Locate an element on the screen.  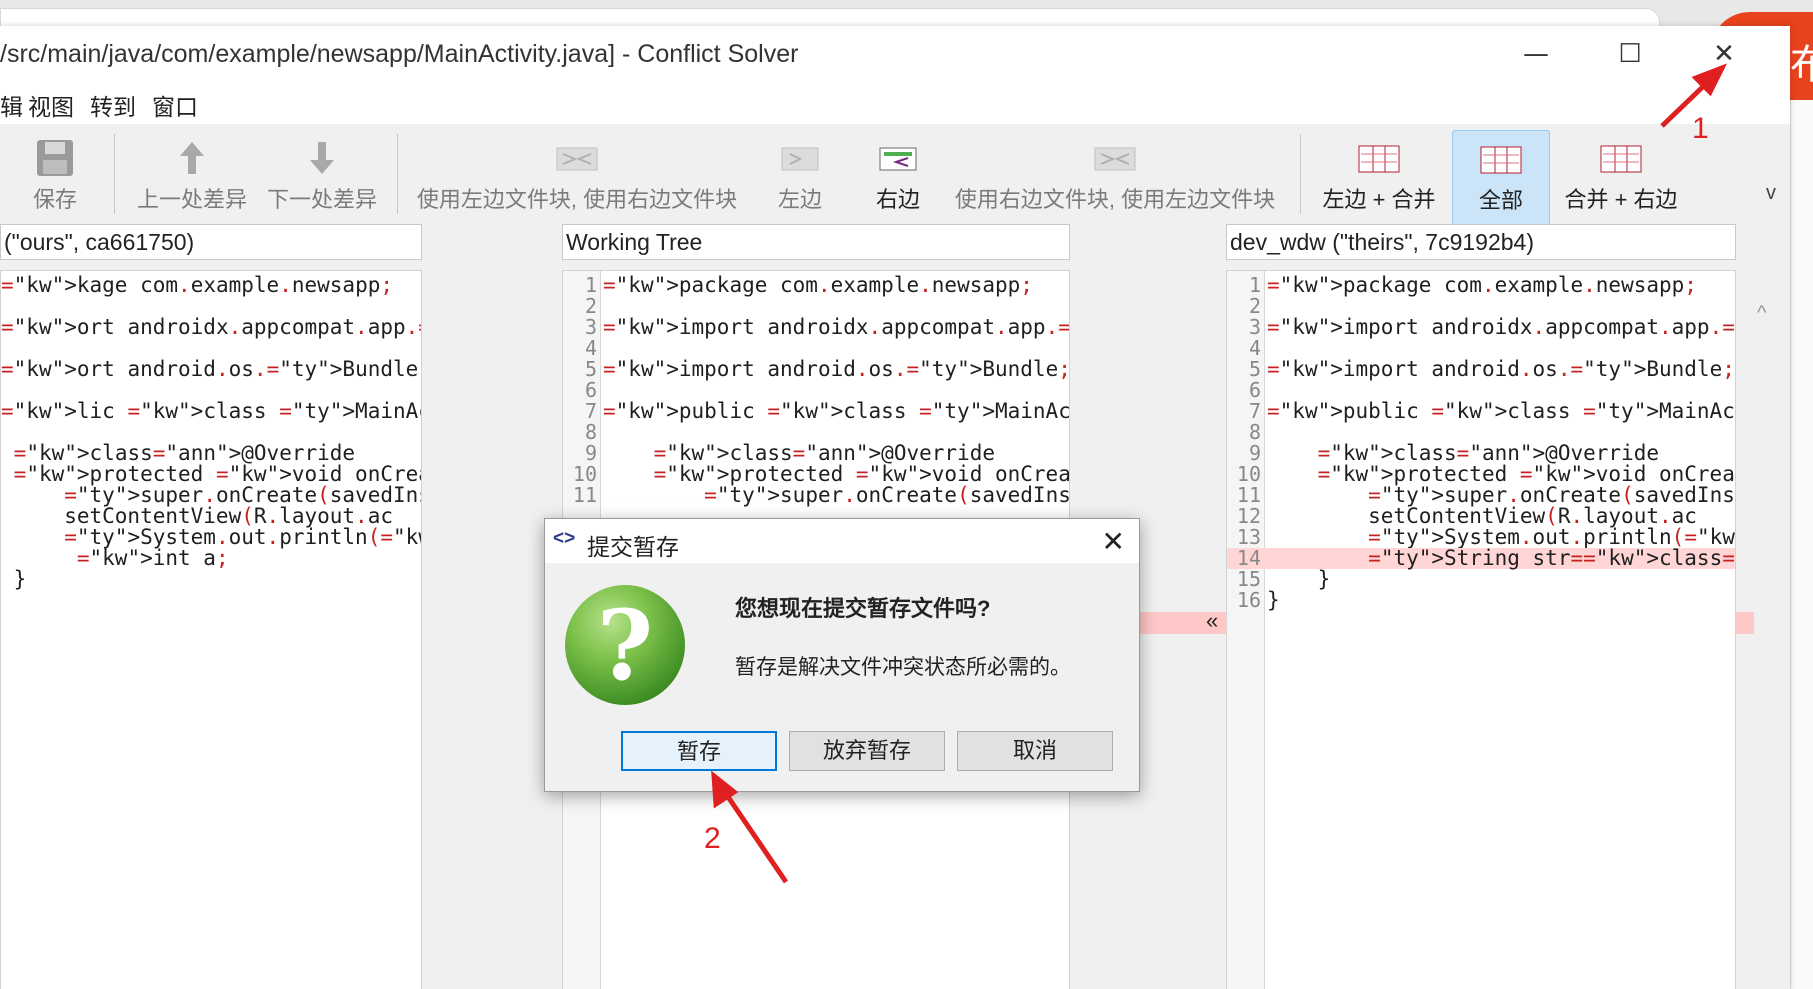
code-line: 15 } is located at coordinates (1481, 579).